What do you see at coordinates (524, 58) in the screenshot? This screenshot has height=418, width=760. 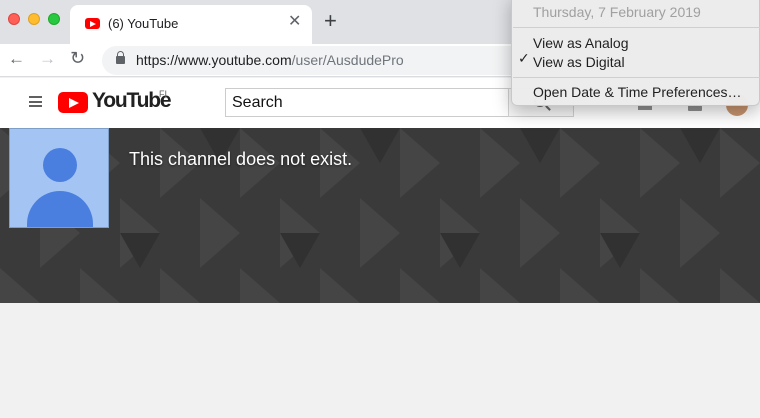 I see `checkmark-icon: ✓` at bounding box center [524, 58].